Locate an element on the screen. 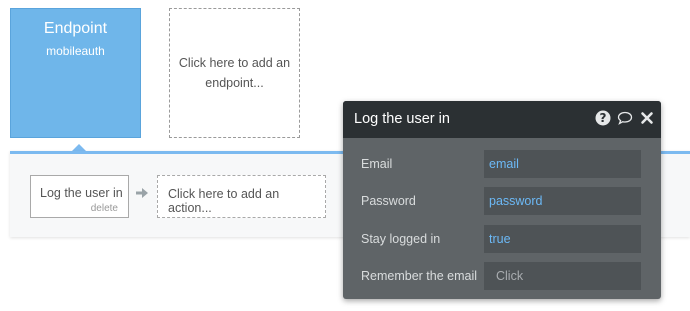 The width and height of the screenshot is (690, 311). endpoint-title: Endpoint is located at coordinates (75, 28).